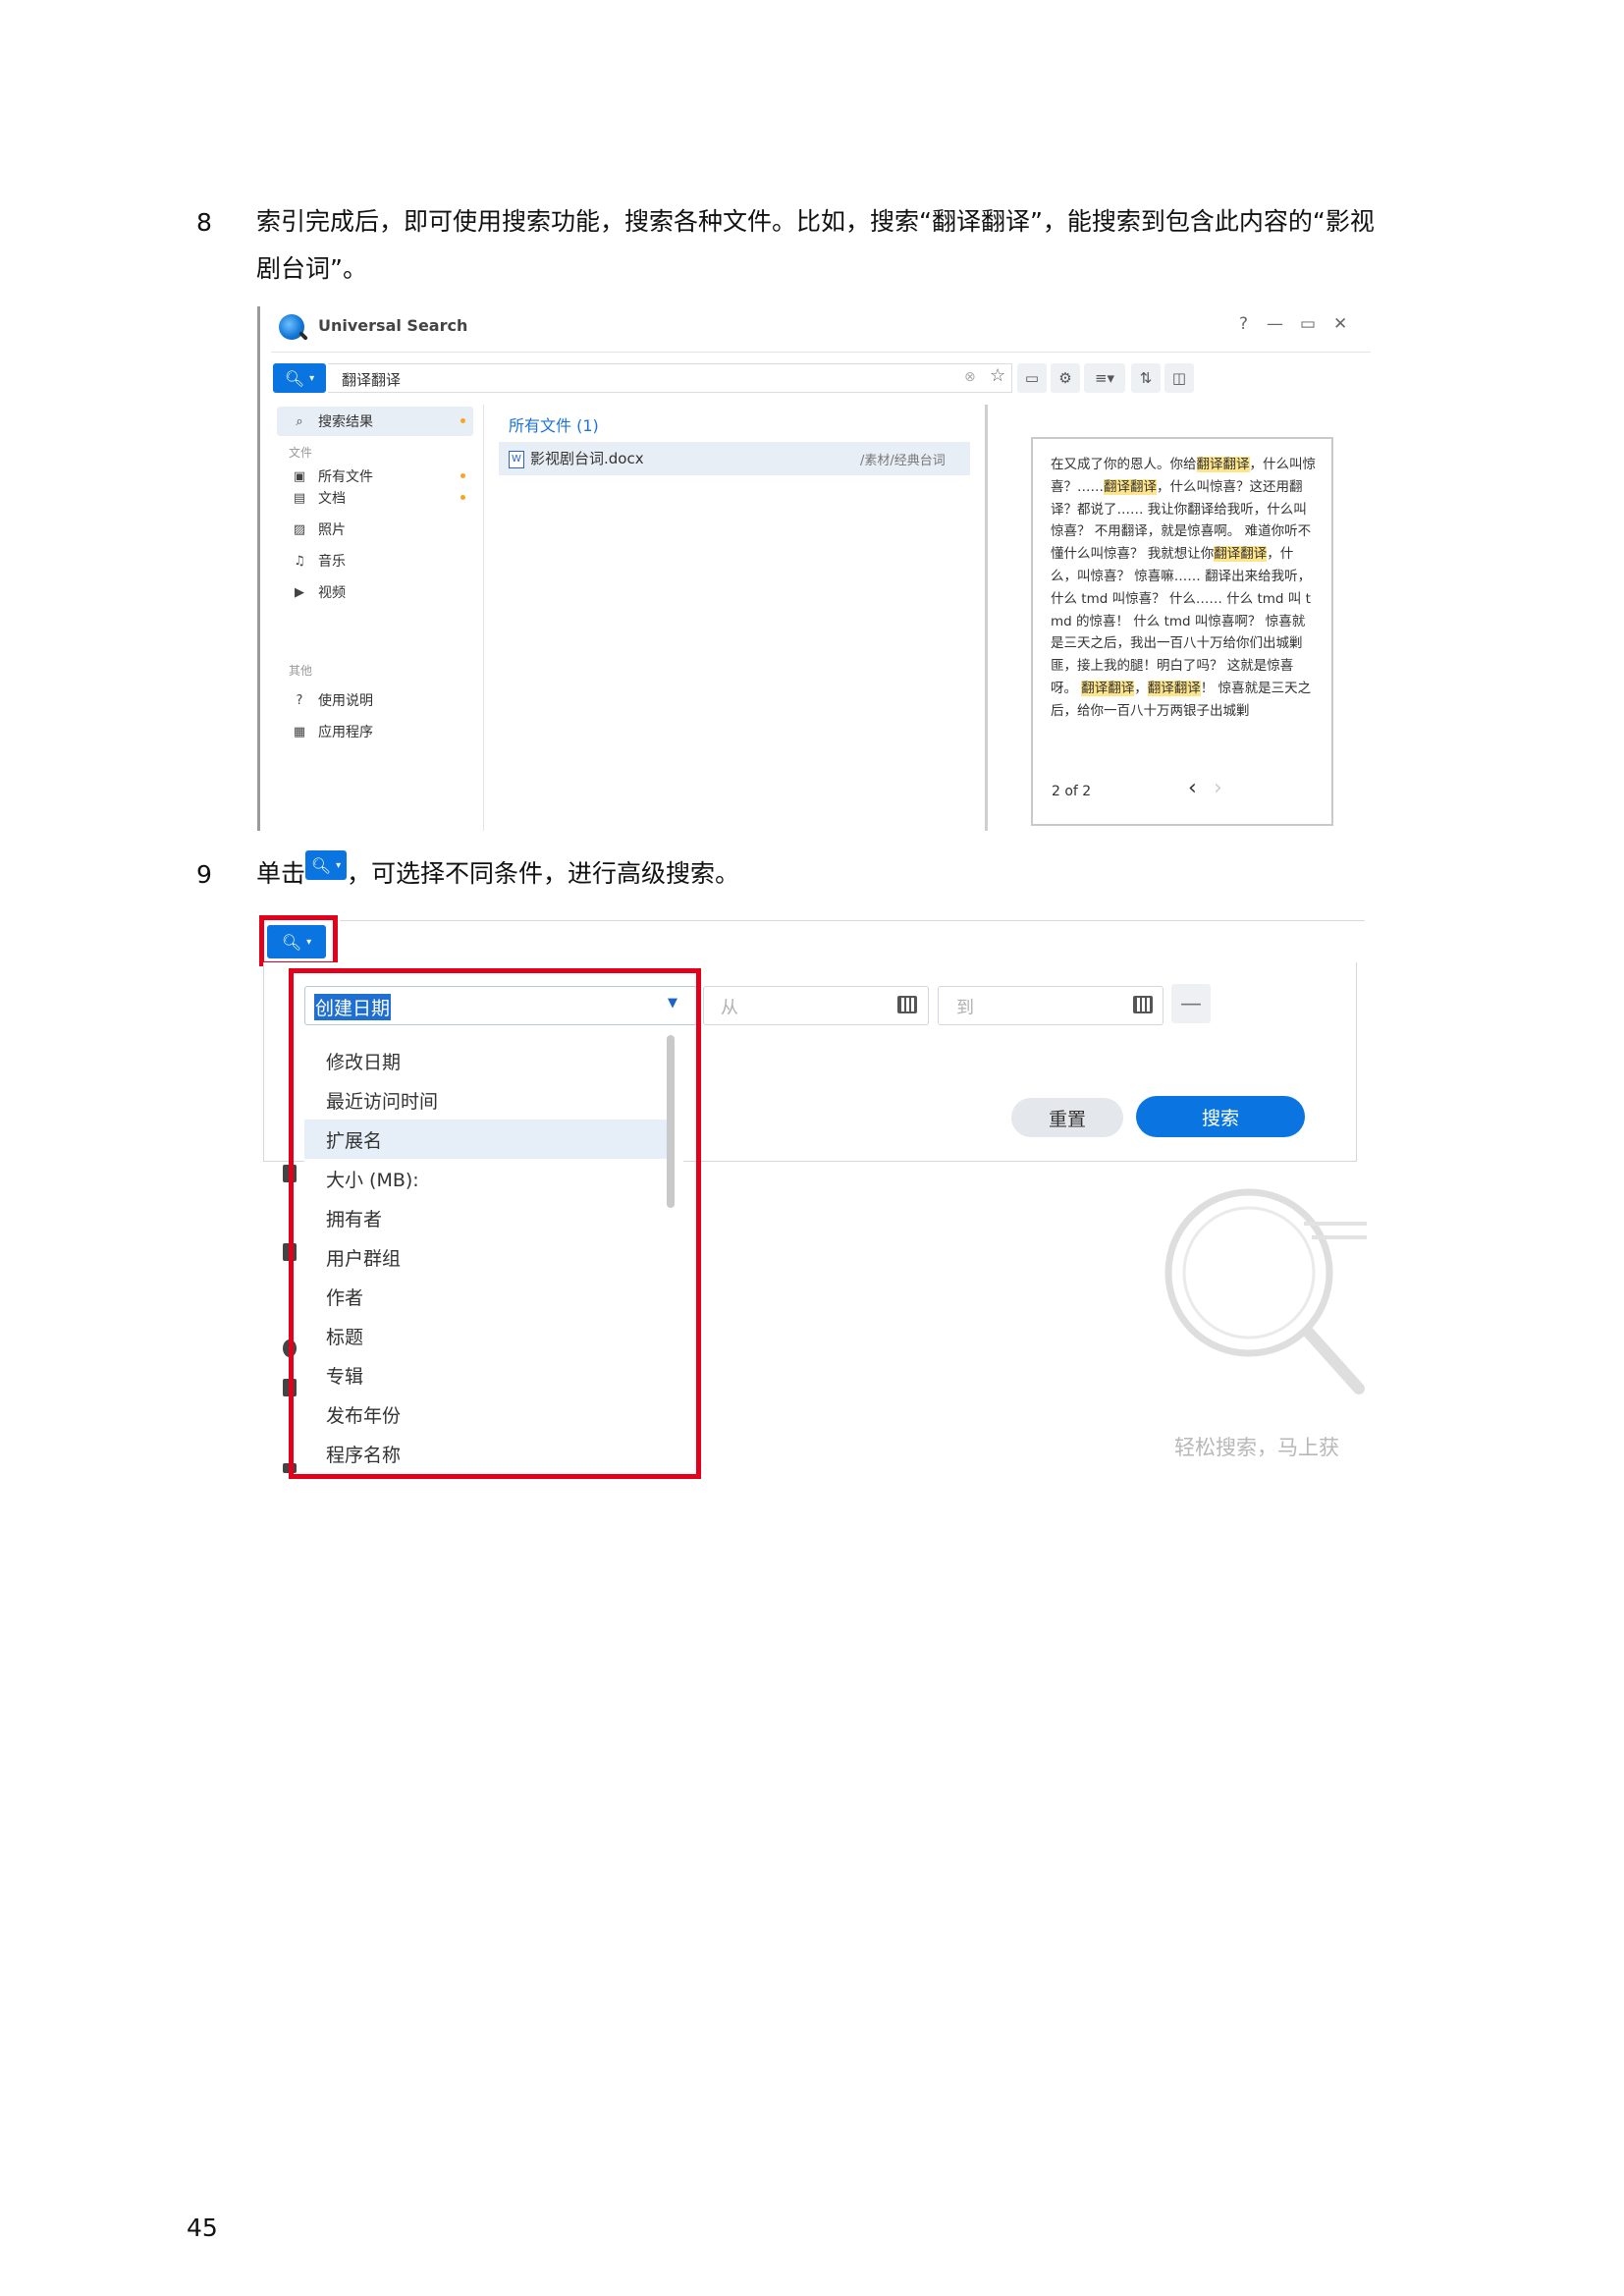  I want to click on list-scrollbar, so click(986, 618).